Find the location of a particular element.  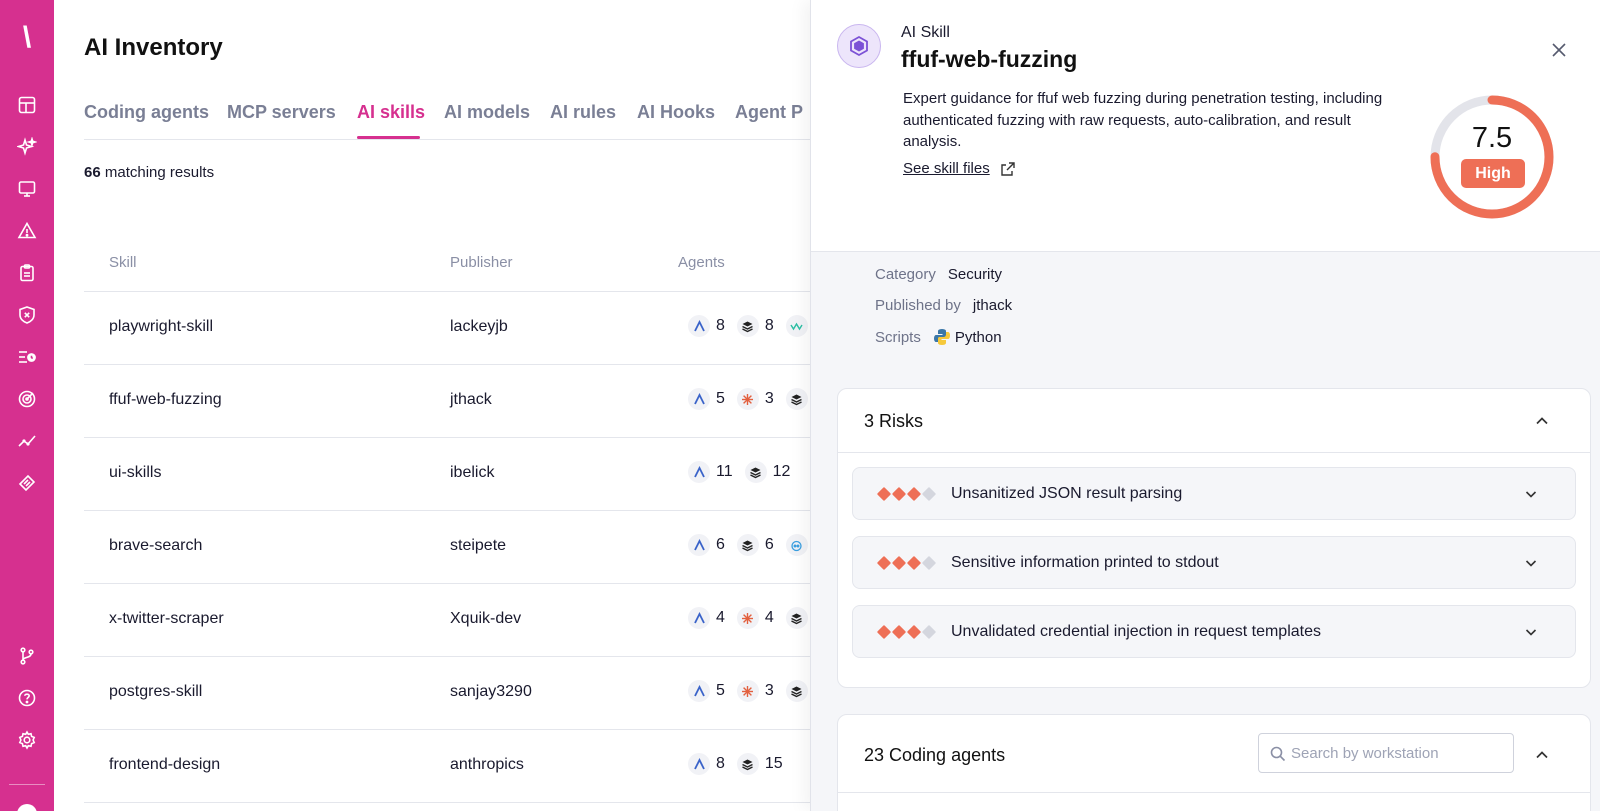

risk-item: Sensitive information printed to stdout is located at coordinates (1214, 562).